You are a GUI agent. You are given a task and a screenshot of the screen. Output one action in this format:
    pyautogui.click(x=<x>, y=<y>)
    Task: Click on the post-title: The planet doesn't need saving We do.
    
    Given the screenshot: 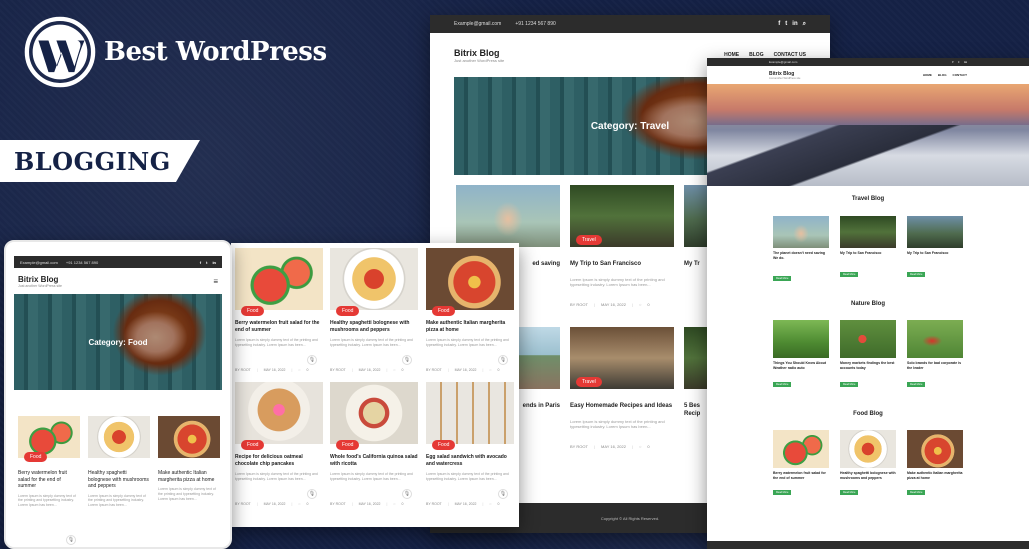 What is the action you would take?
    pyautogui.click(x=801, y=255)
    